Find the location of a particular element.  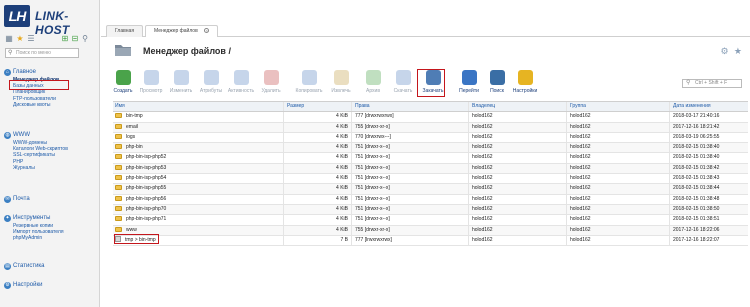

favorite-star-icon: ★ is located at coordinates (738, 51).